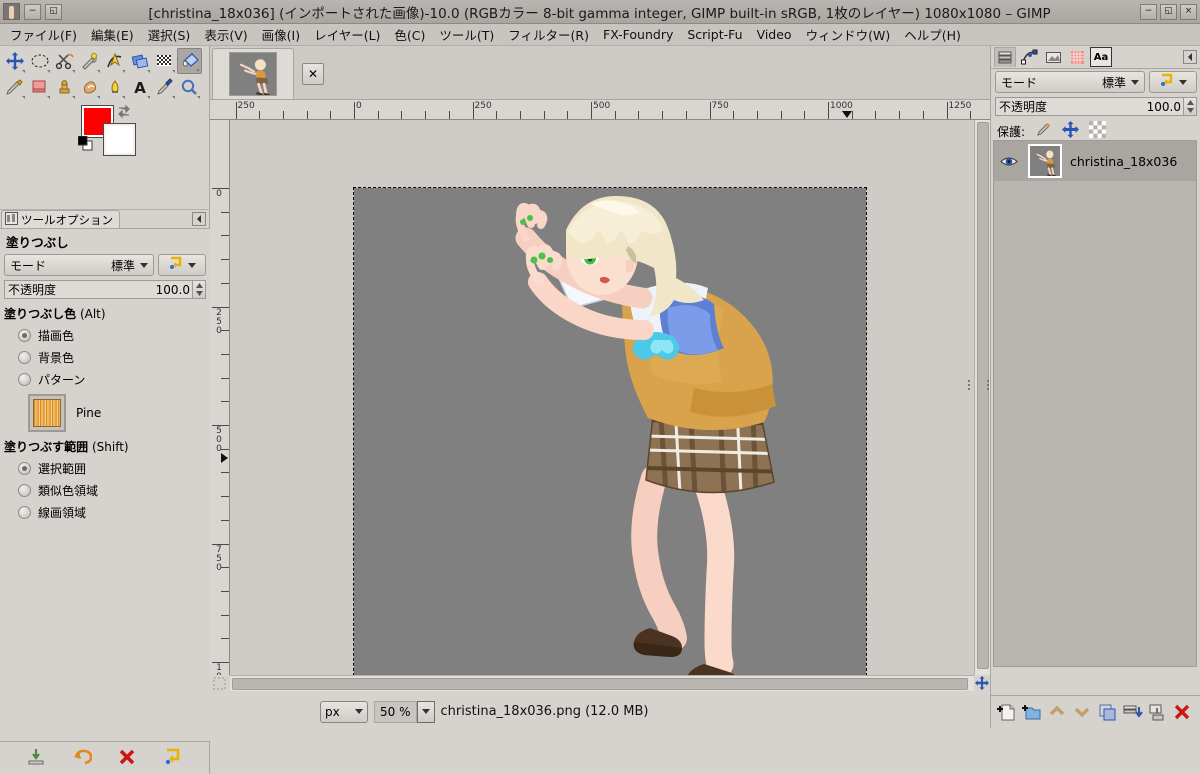  Describe the element at coordinates (82, 758) in the screenshot. I see `restore-tool-preset-button` at that location.